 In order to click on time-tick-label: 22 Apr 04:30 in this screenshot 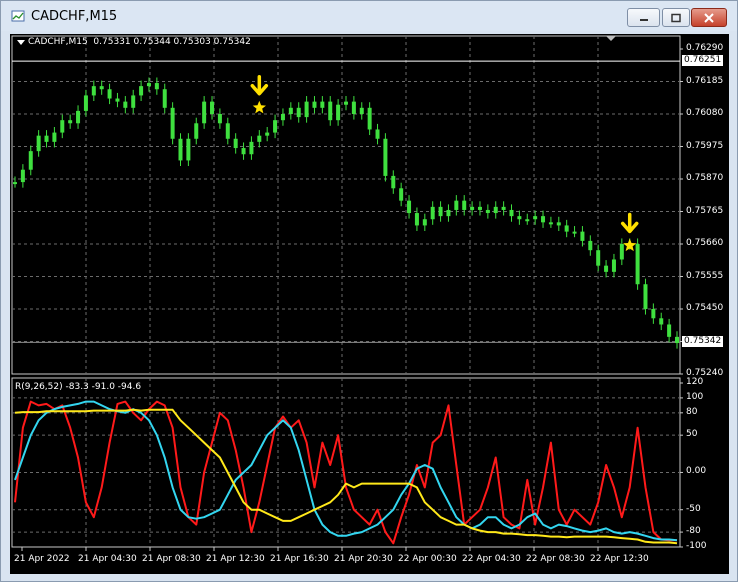, I will do `click(491, 559)`.